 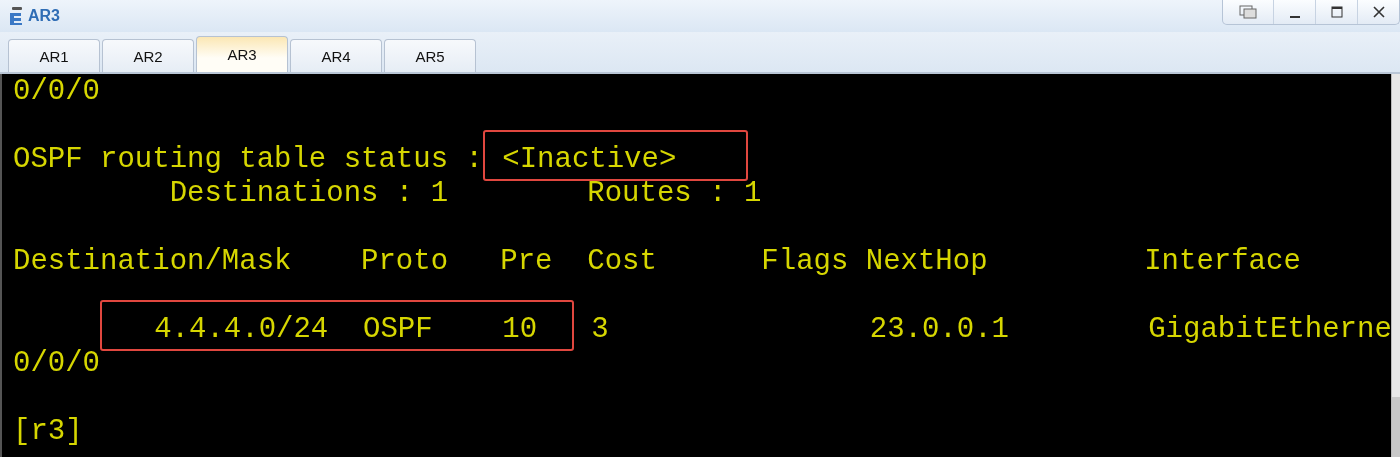 What do you see at coordinates (336, 55) in the screenshot?
I see `tab: AR4` at bounding box center [336, 55].